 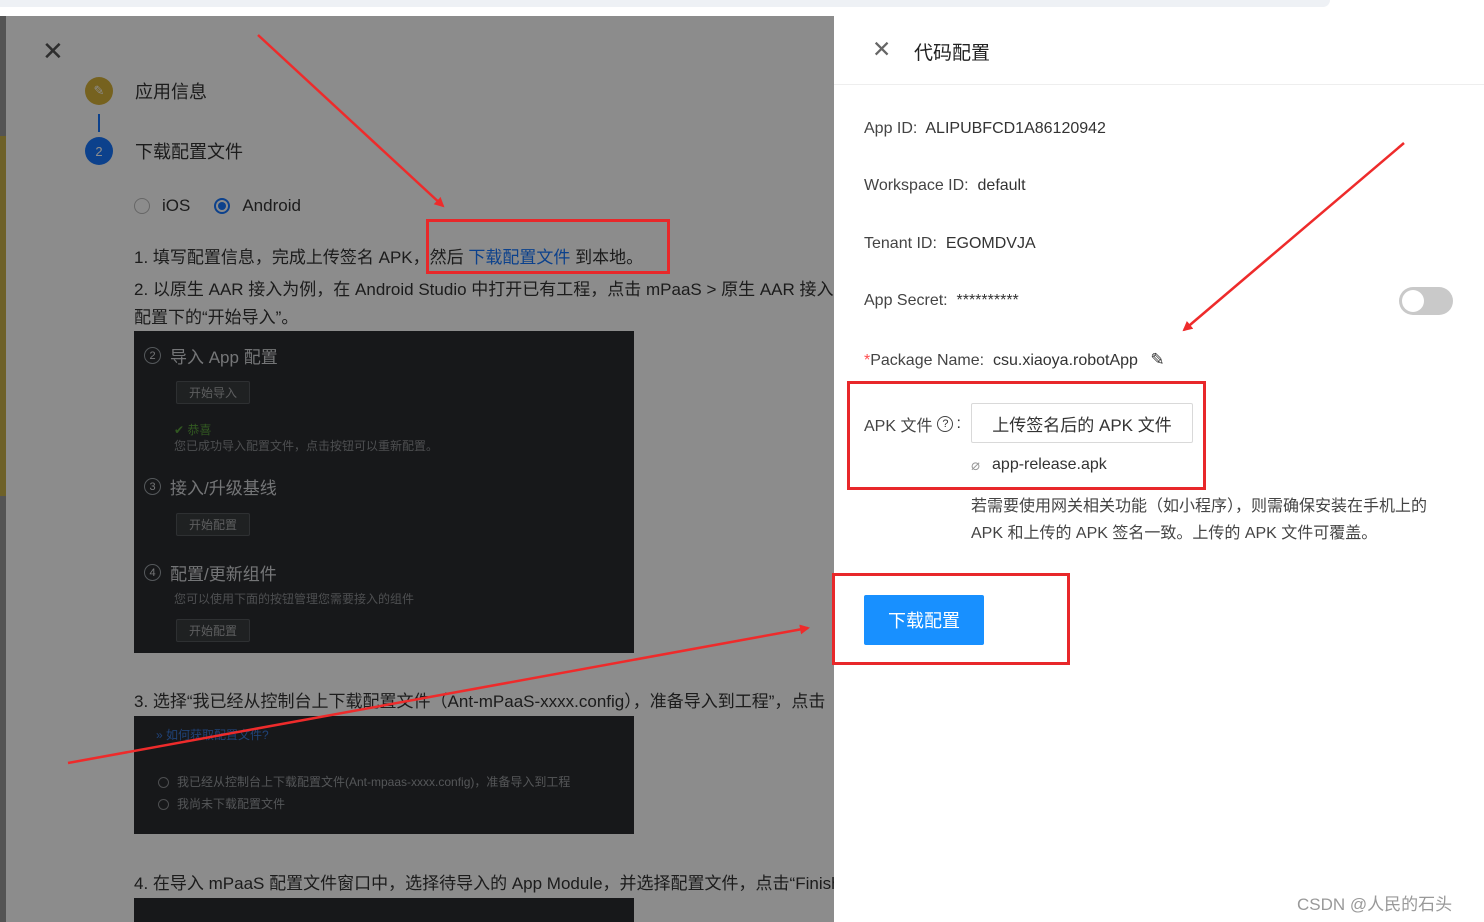 What do you see at coordinates (1065, 360) in the screenshot?
I see `package-name-value: csu.xiaoya.robotApp` at bounding box center [1065, 360].